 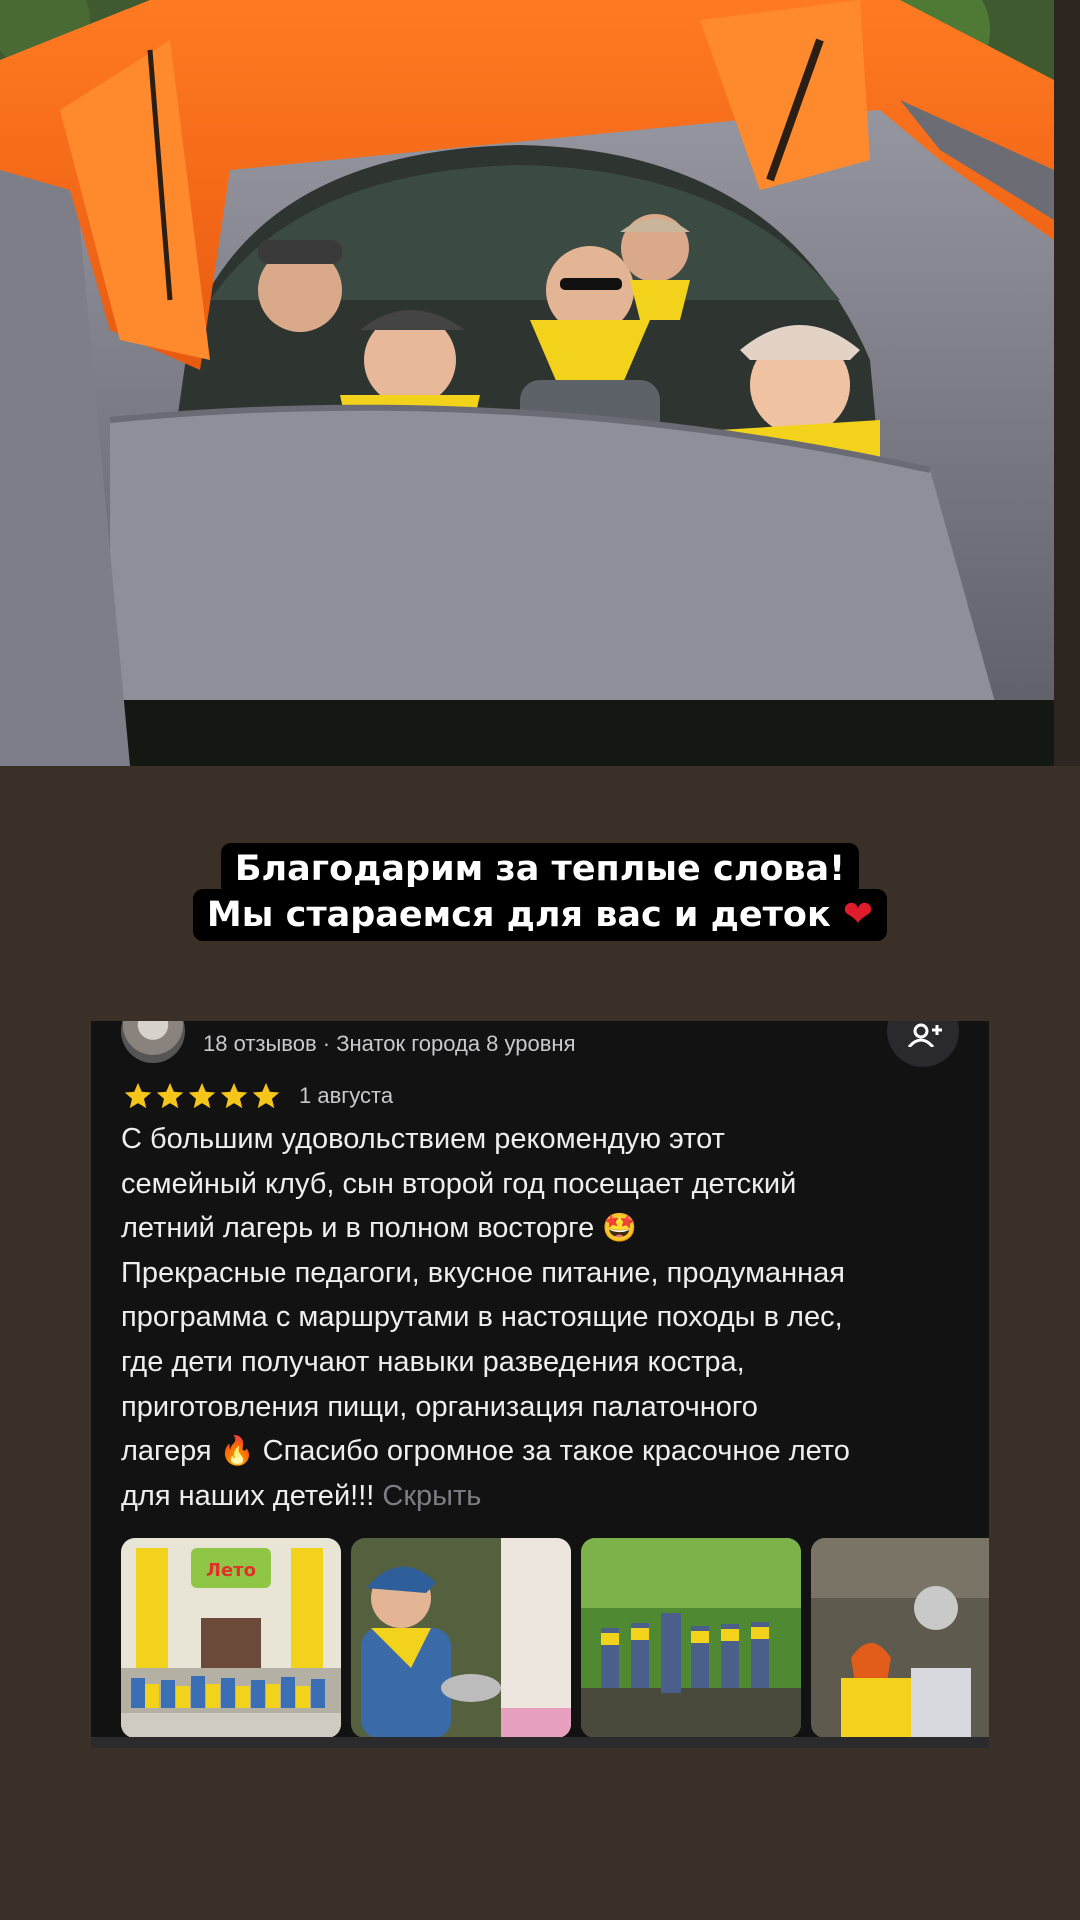 I want to click on kids-cooking-photo, so click(x=461, y=1638).